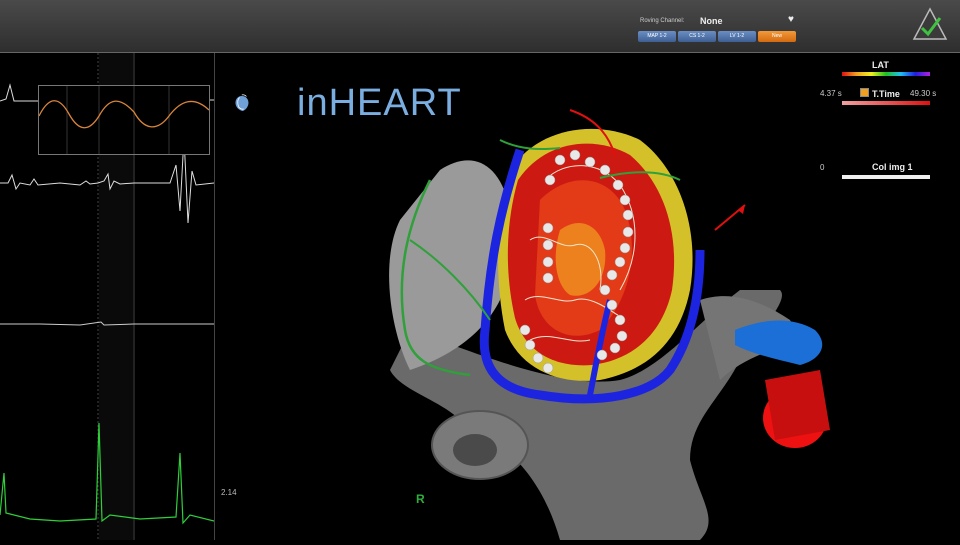  Describe the element at coordinates (923, 93) in the screenshot. I see `ttime-max: 49.30 s` at that location.